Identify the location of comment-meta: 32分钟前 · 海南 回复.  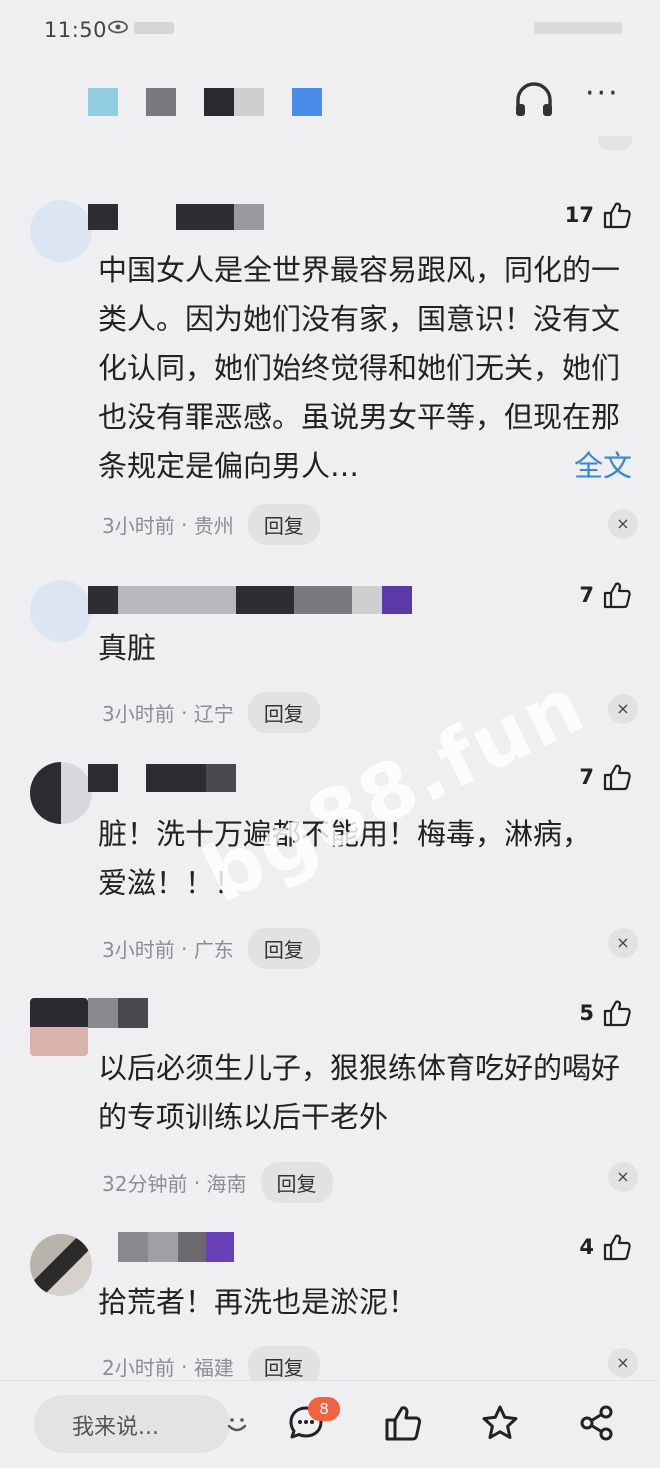
(217, 1182).